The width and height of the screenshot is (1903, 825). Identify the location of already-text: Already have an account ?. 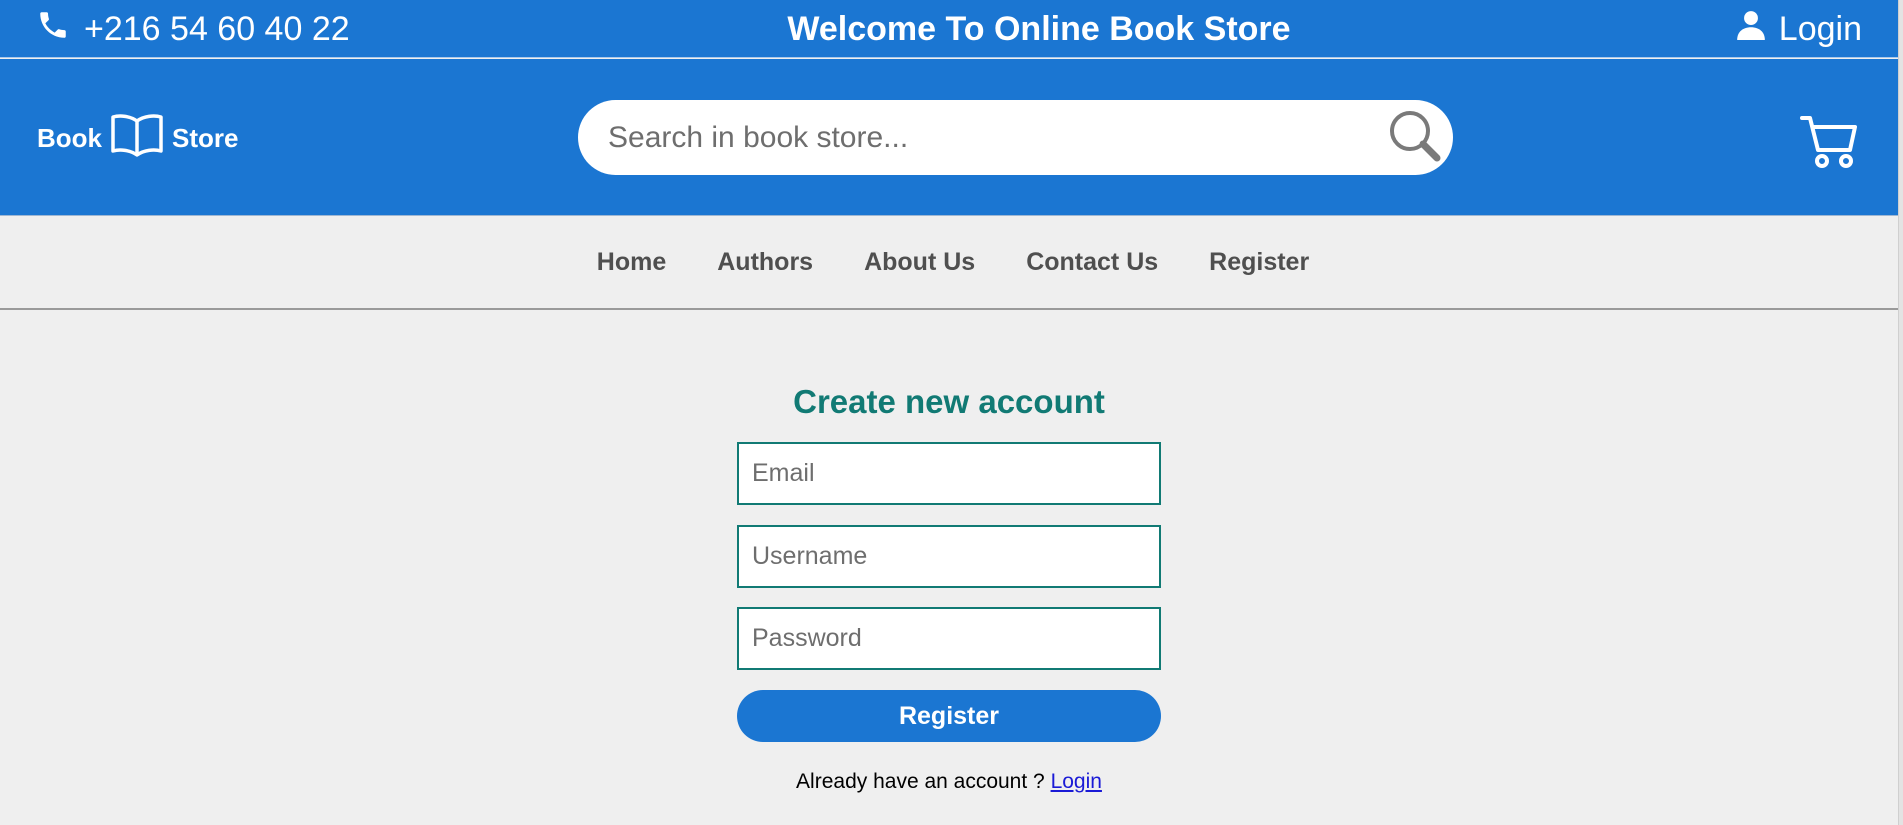
(920, 781).